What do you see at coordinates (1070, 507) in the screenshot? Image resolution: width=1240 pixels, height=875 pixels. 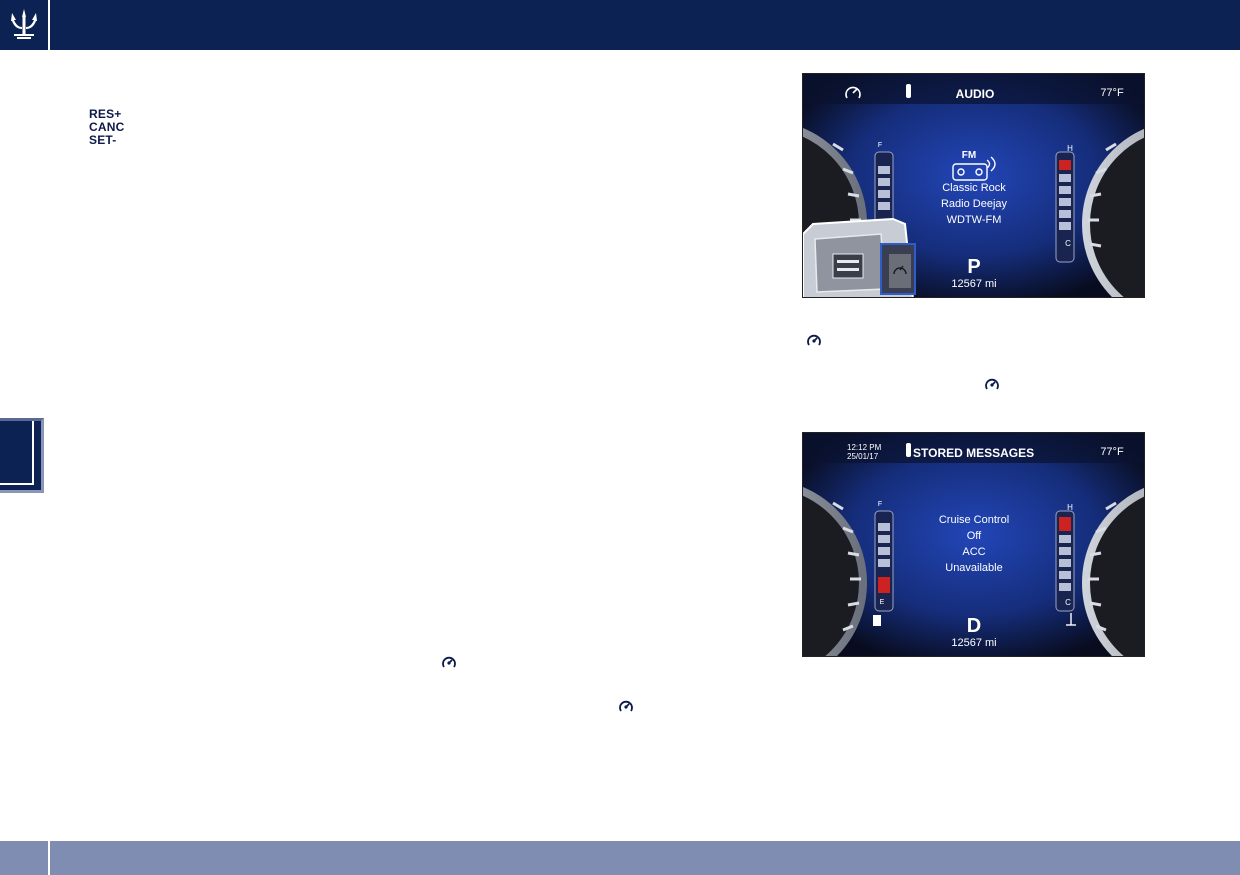 I see `messages-temp-top: H` at bounding box center [1070, 507].